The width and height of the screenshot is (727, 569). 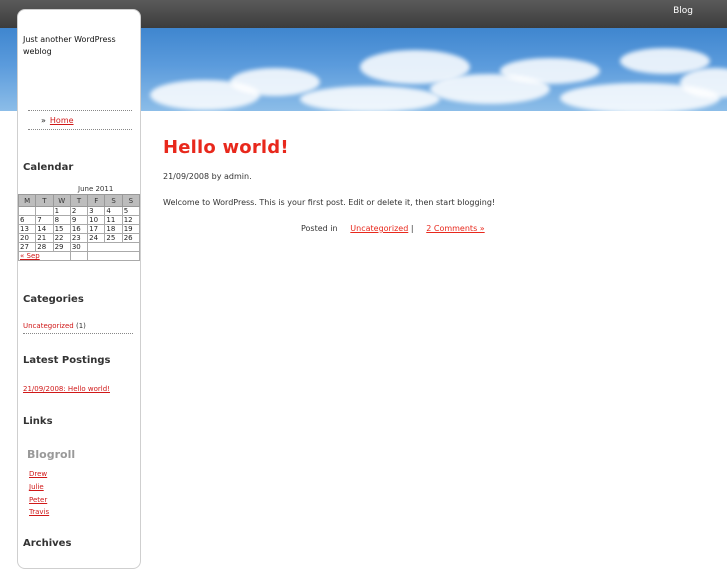 I want to click on latest-postings-heading: Latest Postings, so click(x=67, y=360).